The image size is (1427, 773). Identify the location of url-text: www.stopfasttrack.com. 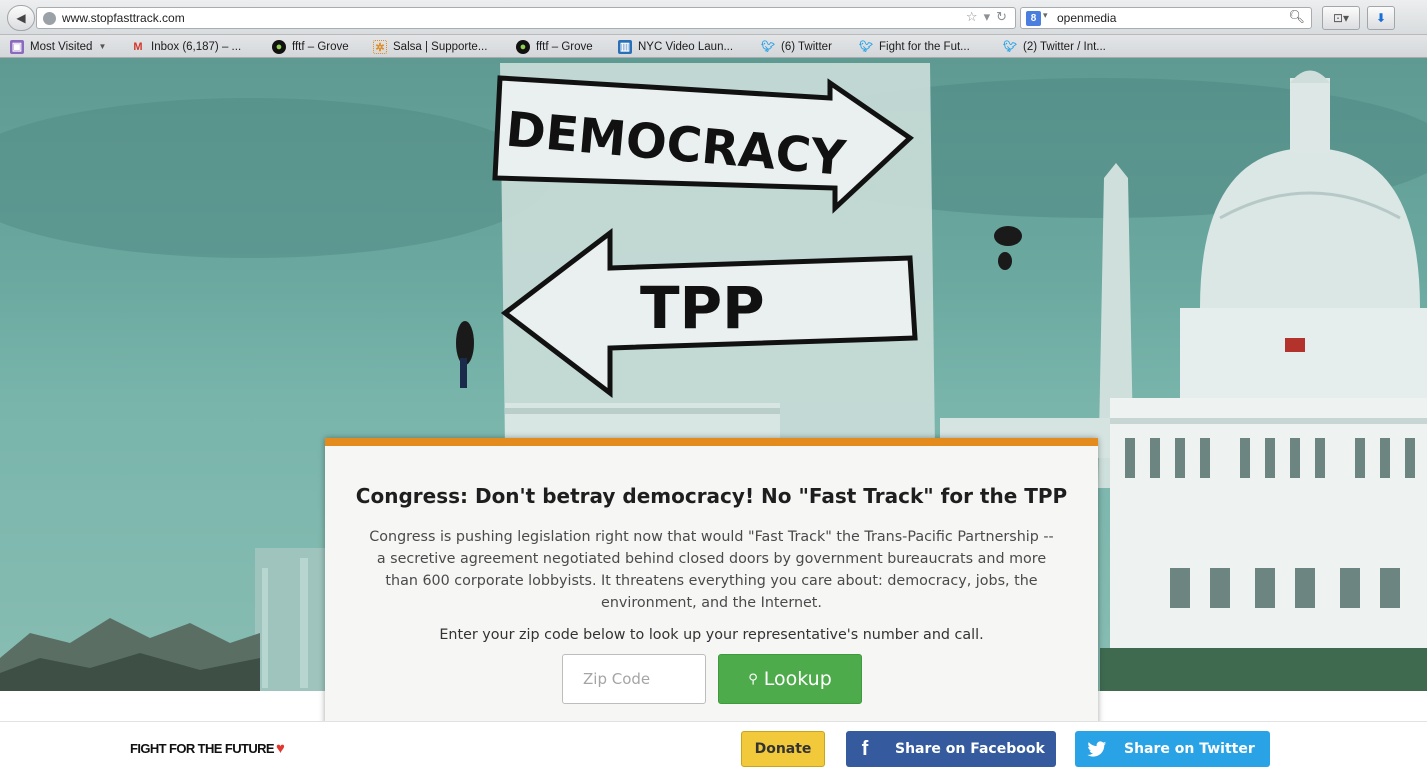
(123, 18).